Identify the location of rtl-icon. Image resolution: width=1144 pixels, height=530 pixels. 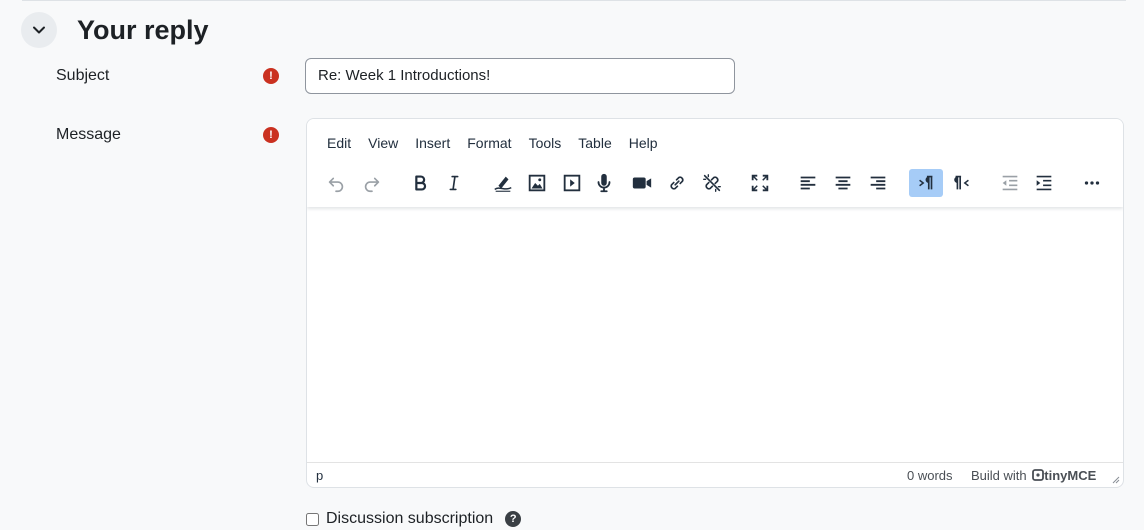
(961, 182).